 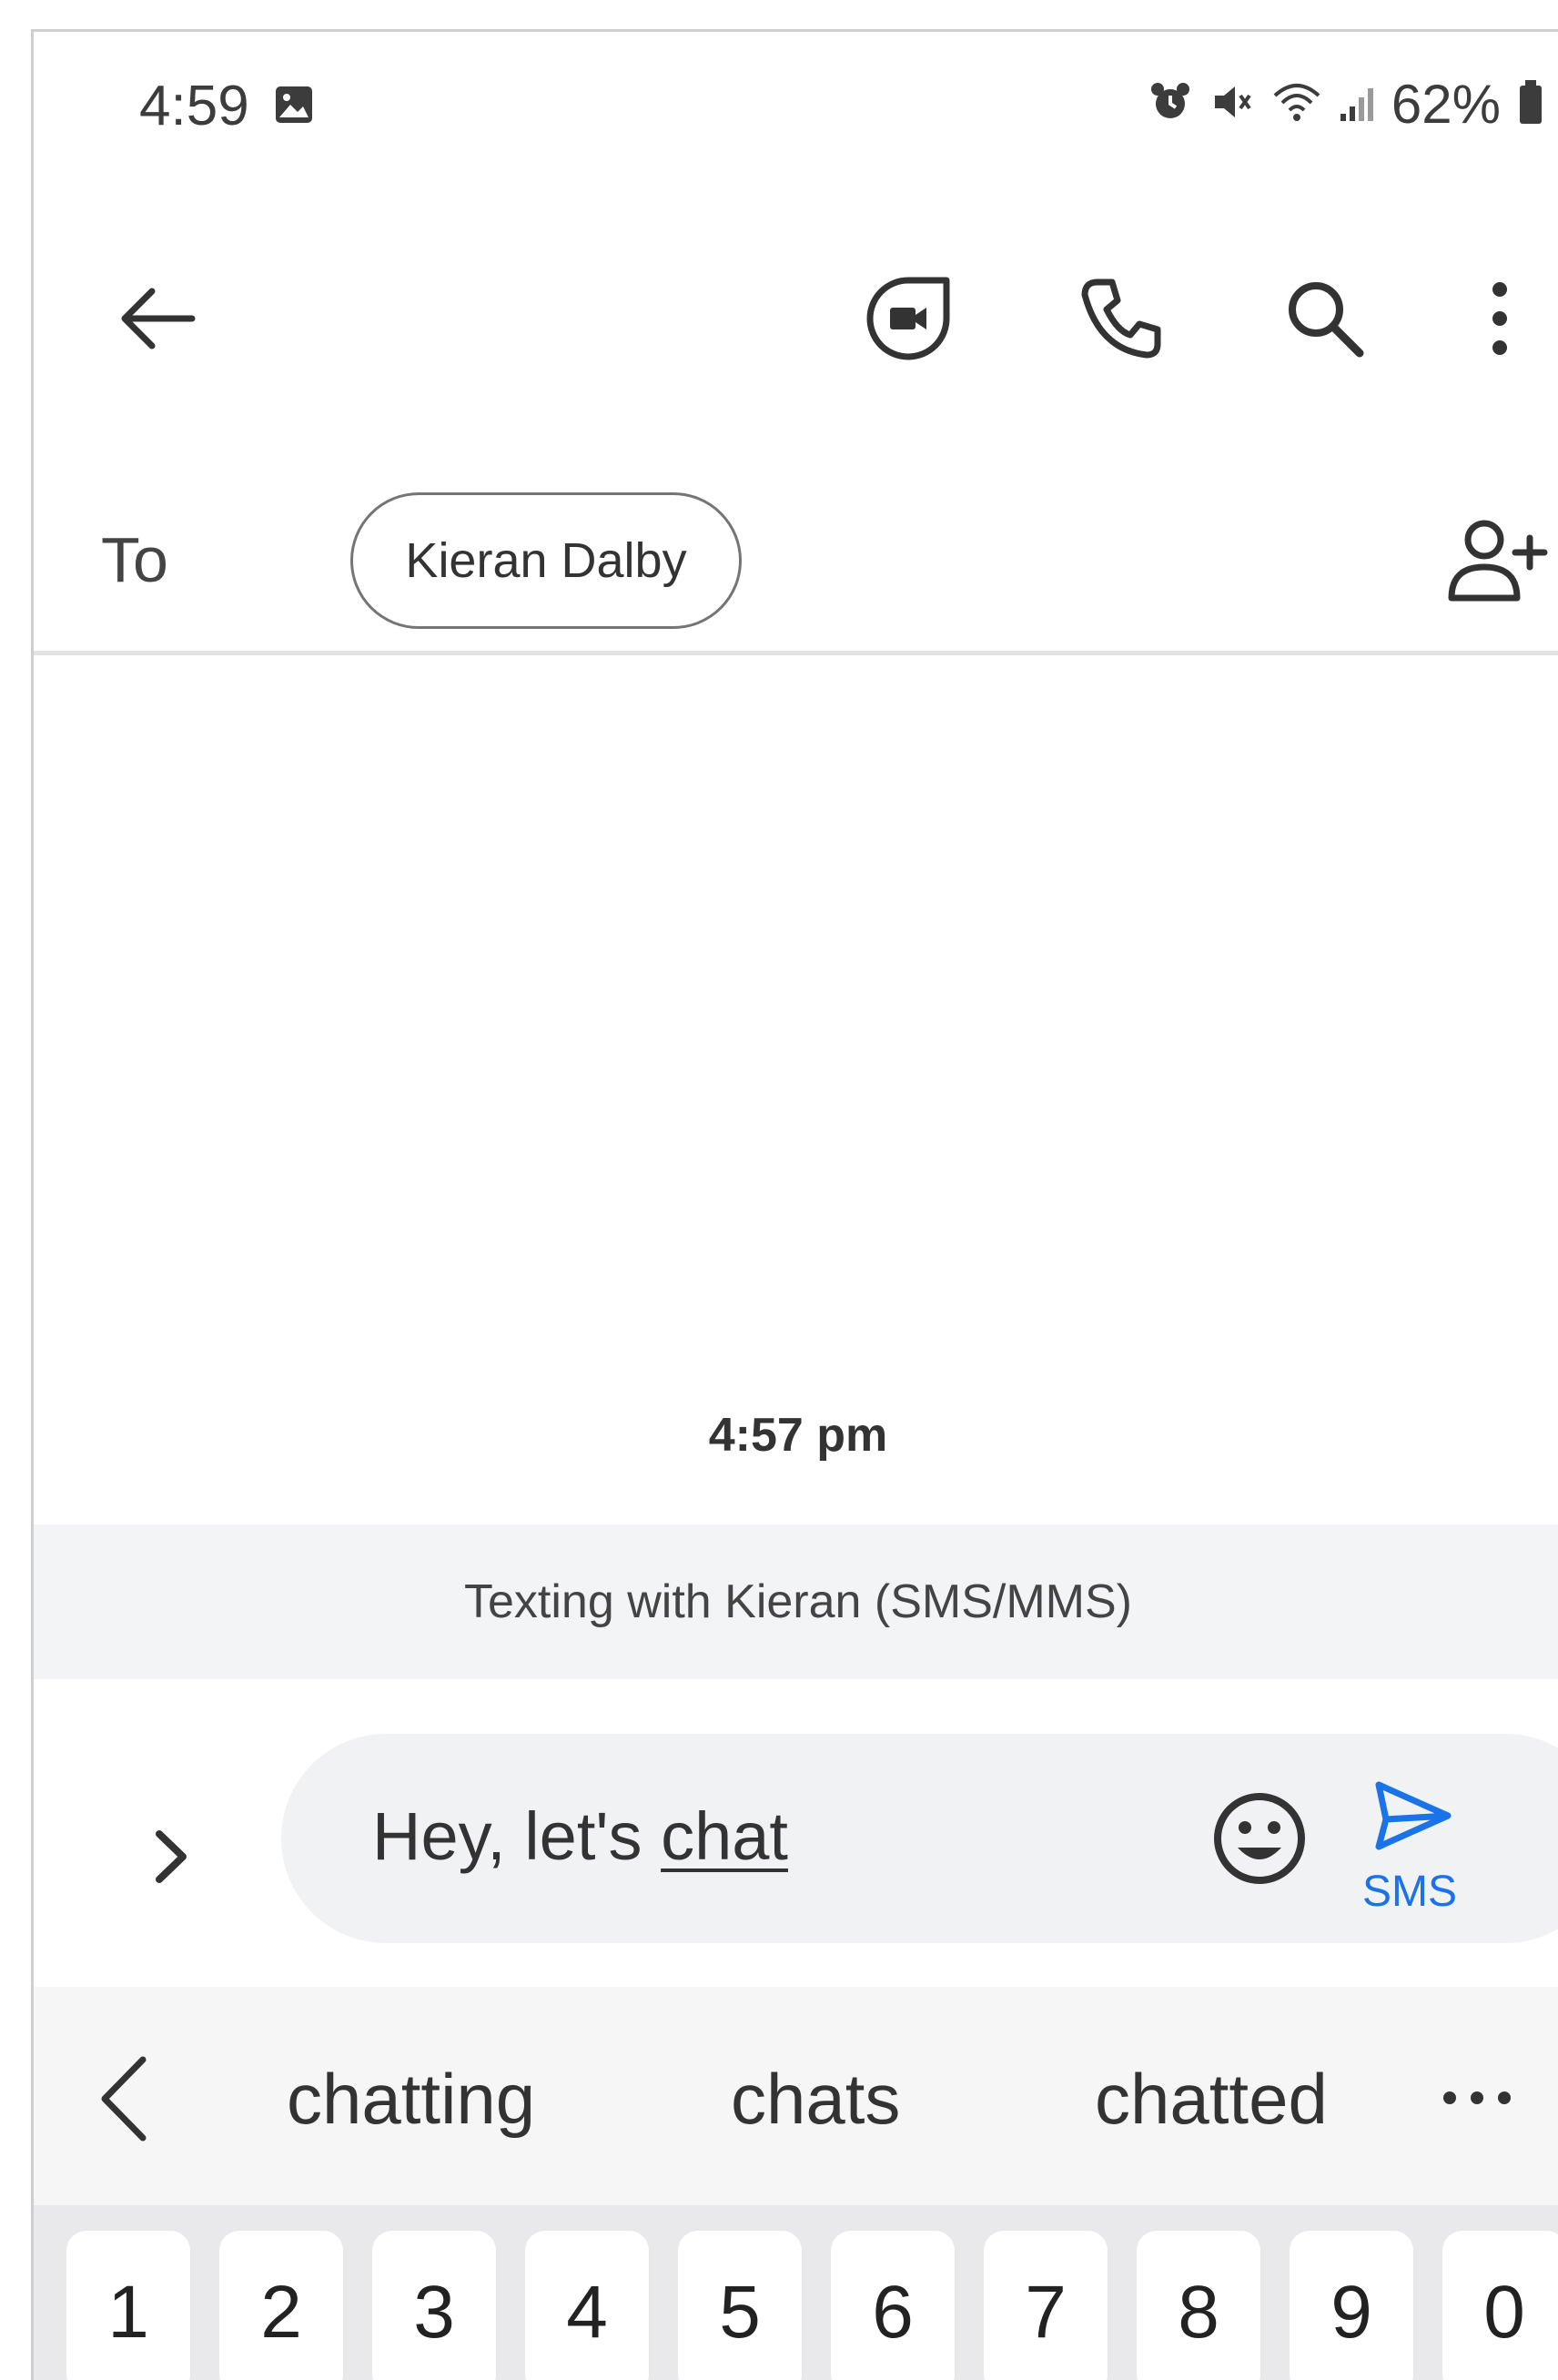 What do you see at coordinates (1259, 1839) in the screenshot?
I see `emoji-icon` at bounding box center [1259, 1839].